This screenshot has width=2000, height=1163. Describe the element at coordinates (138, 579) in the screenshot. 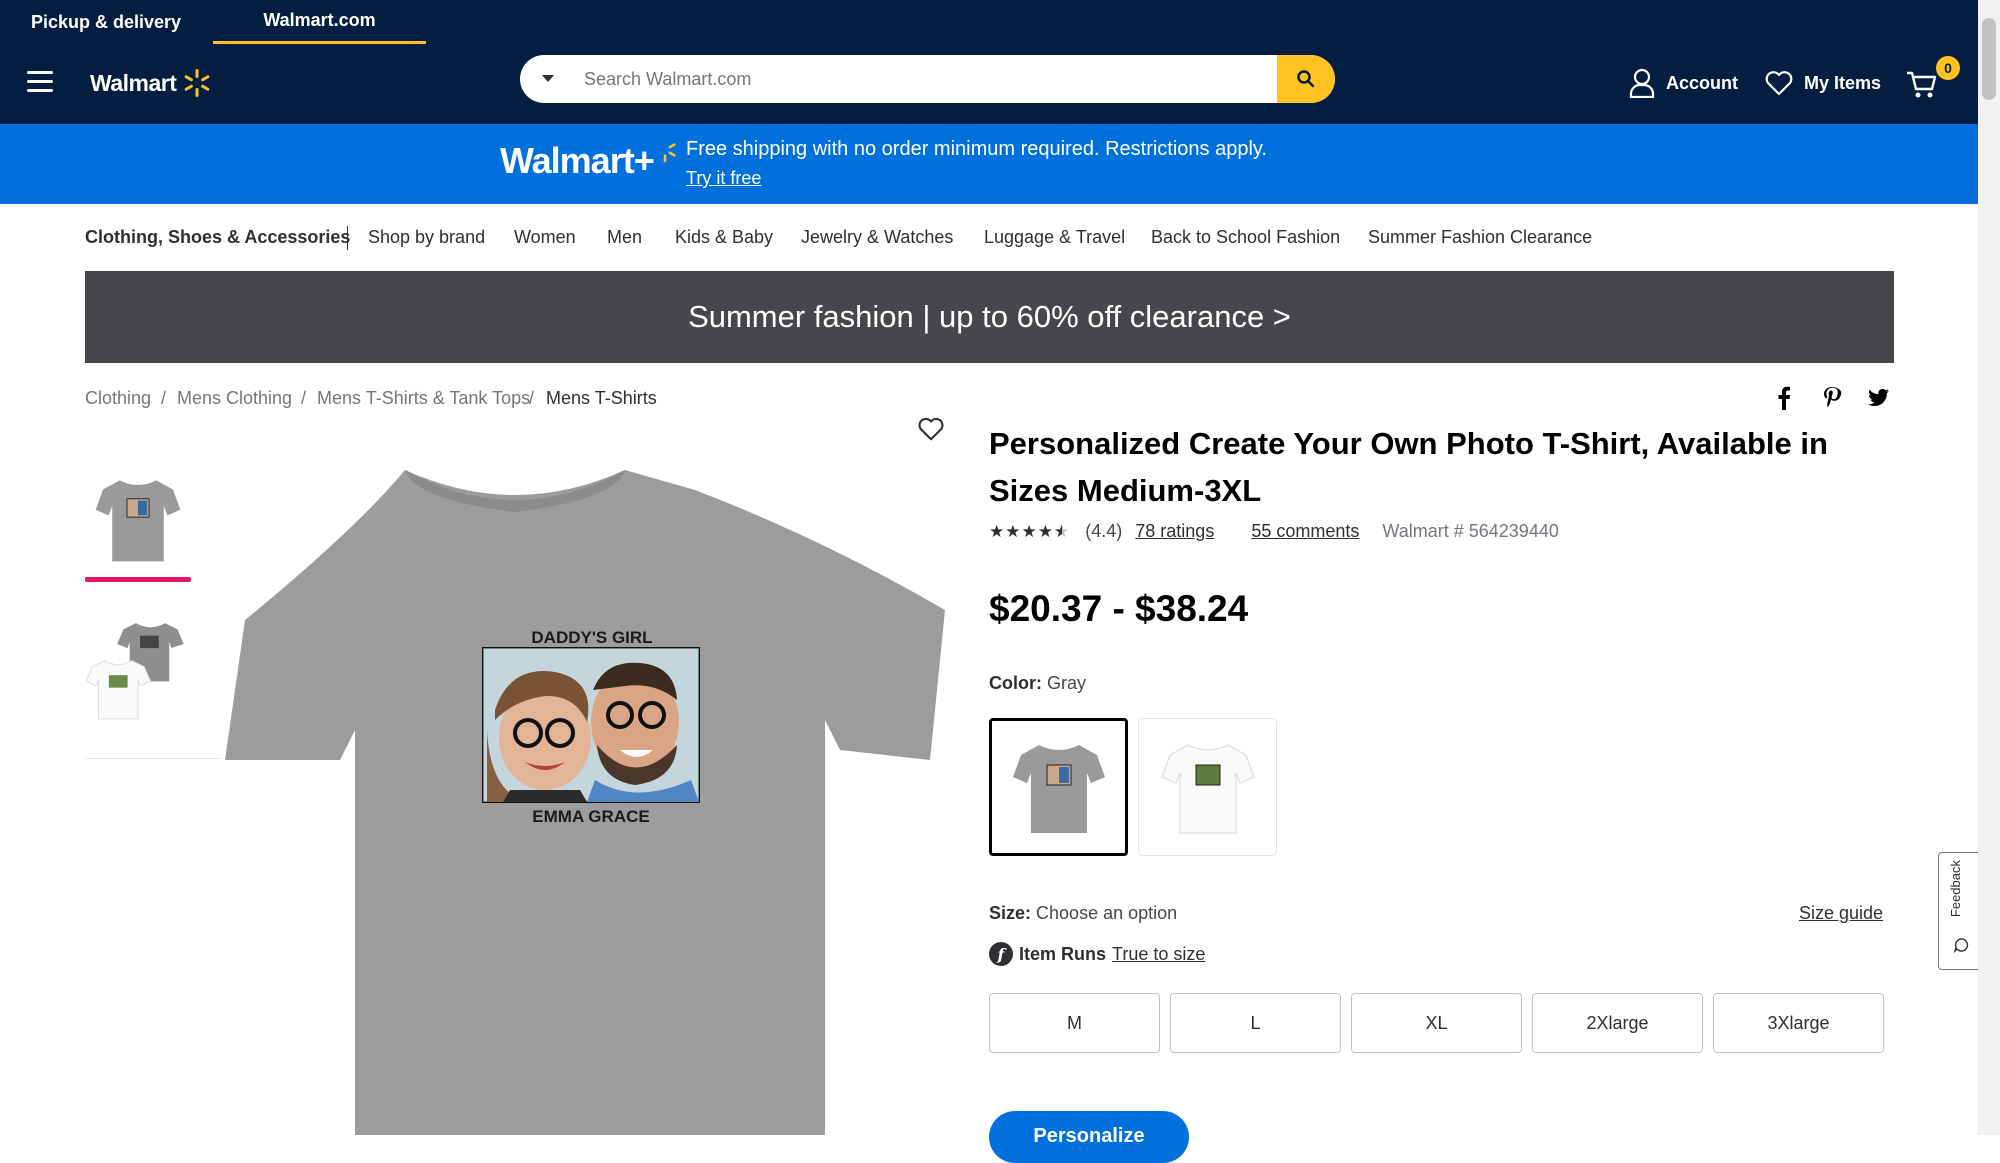

I see `thumbnail-selected-indicator` at that location.